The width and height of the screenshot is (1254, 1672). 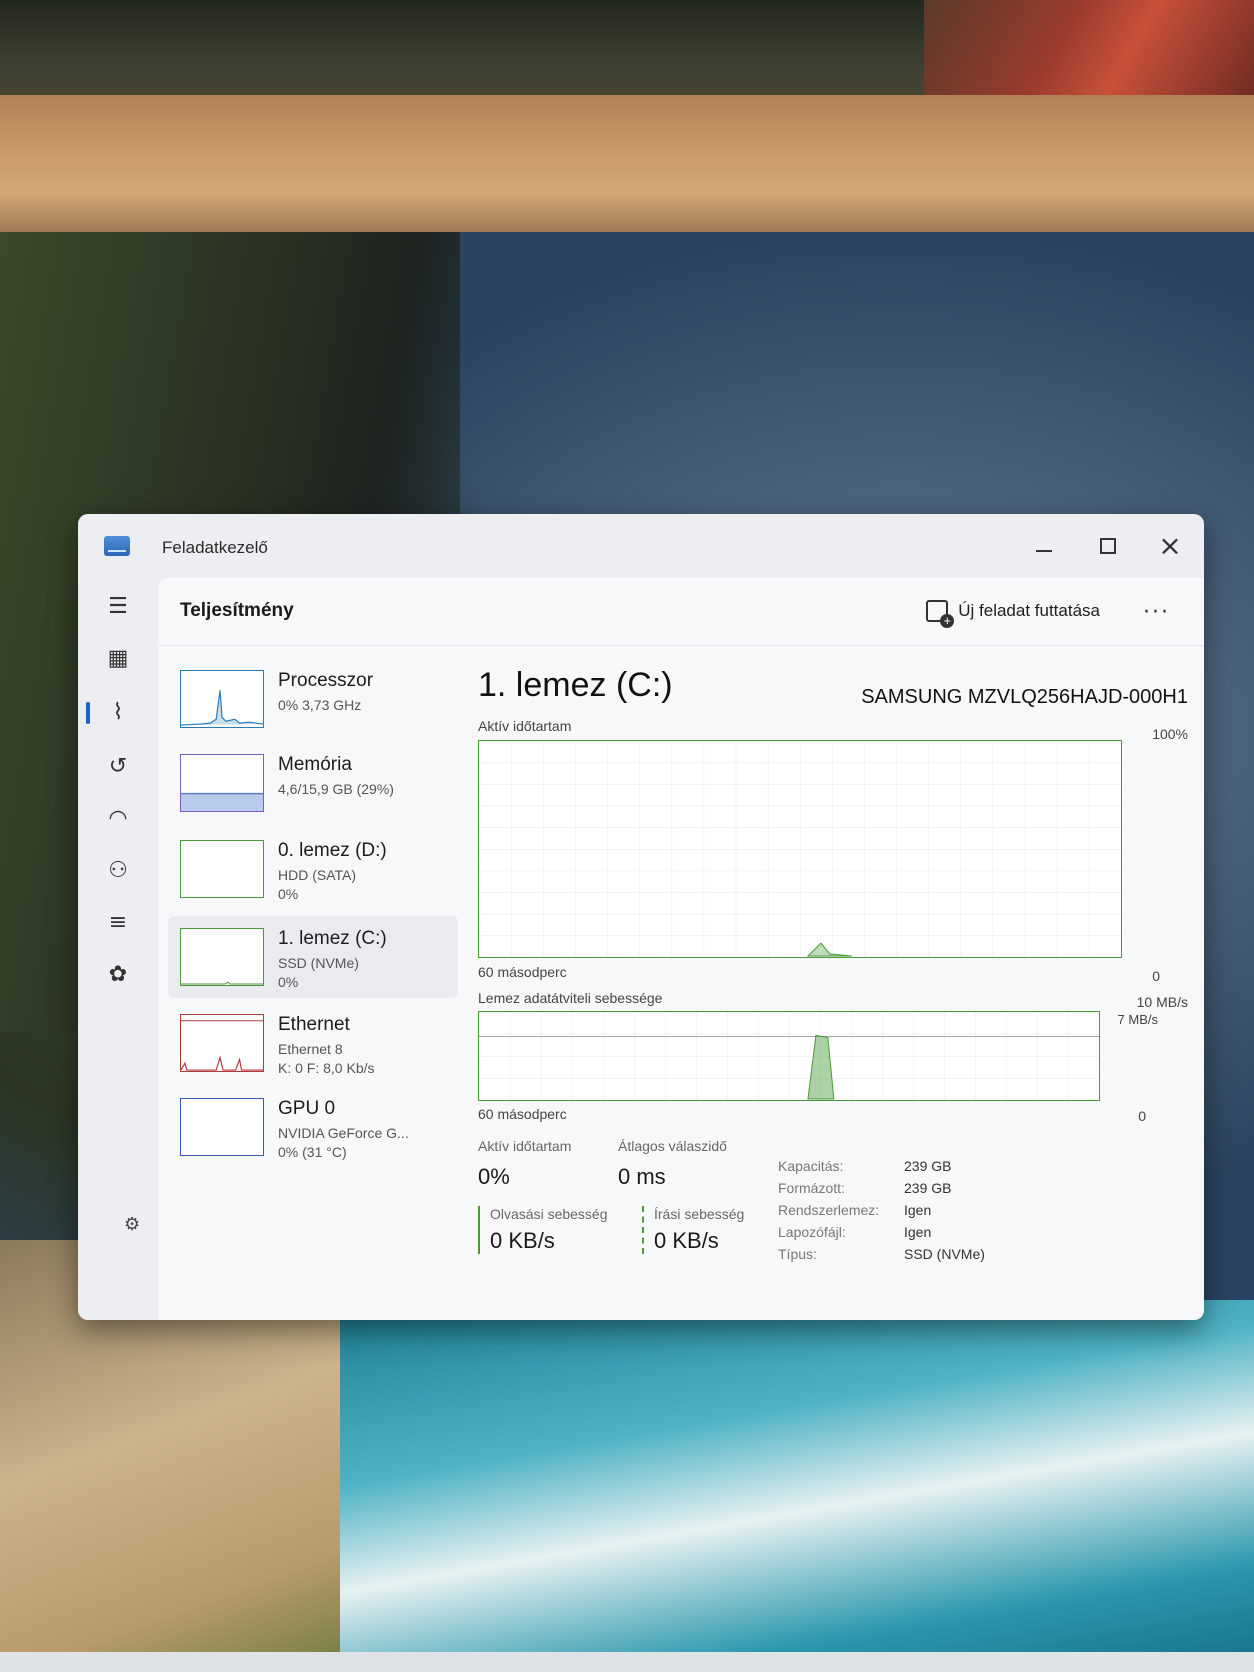 I want to click on resource-item-disk-c: 1. lemez (C:) SSD (NVMe) 0%, so click(x=313, y=957).